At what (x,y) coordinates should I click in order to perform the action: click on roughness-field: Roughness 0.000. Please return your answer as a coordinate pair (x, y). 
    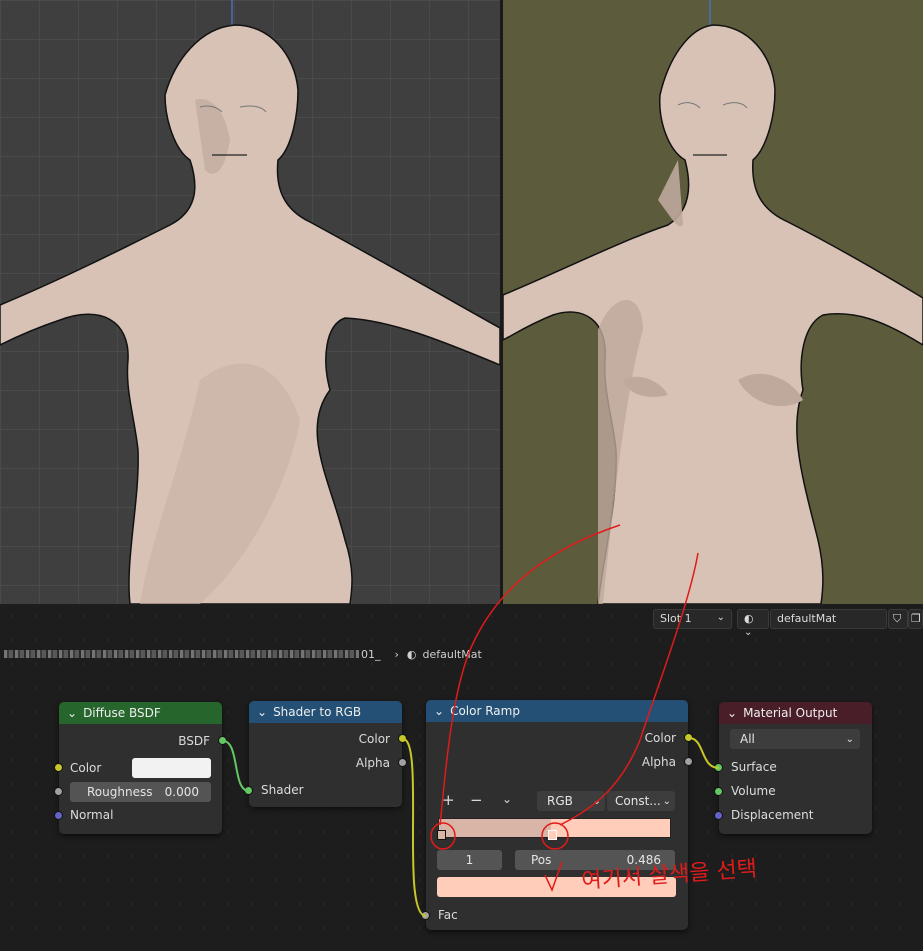
    Looking at the image, I should click on (140, 792).